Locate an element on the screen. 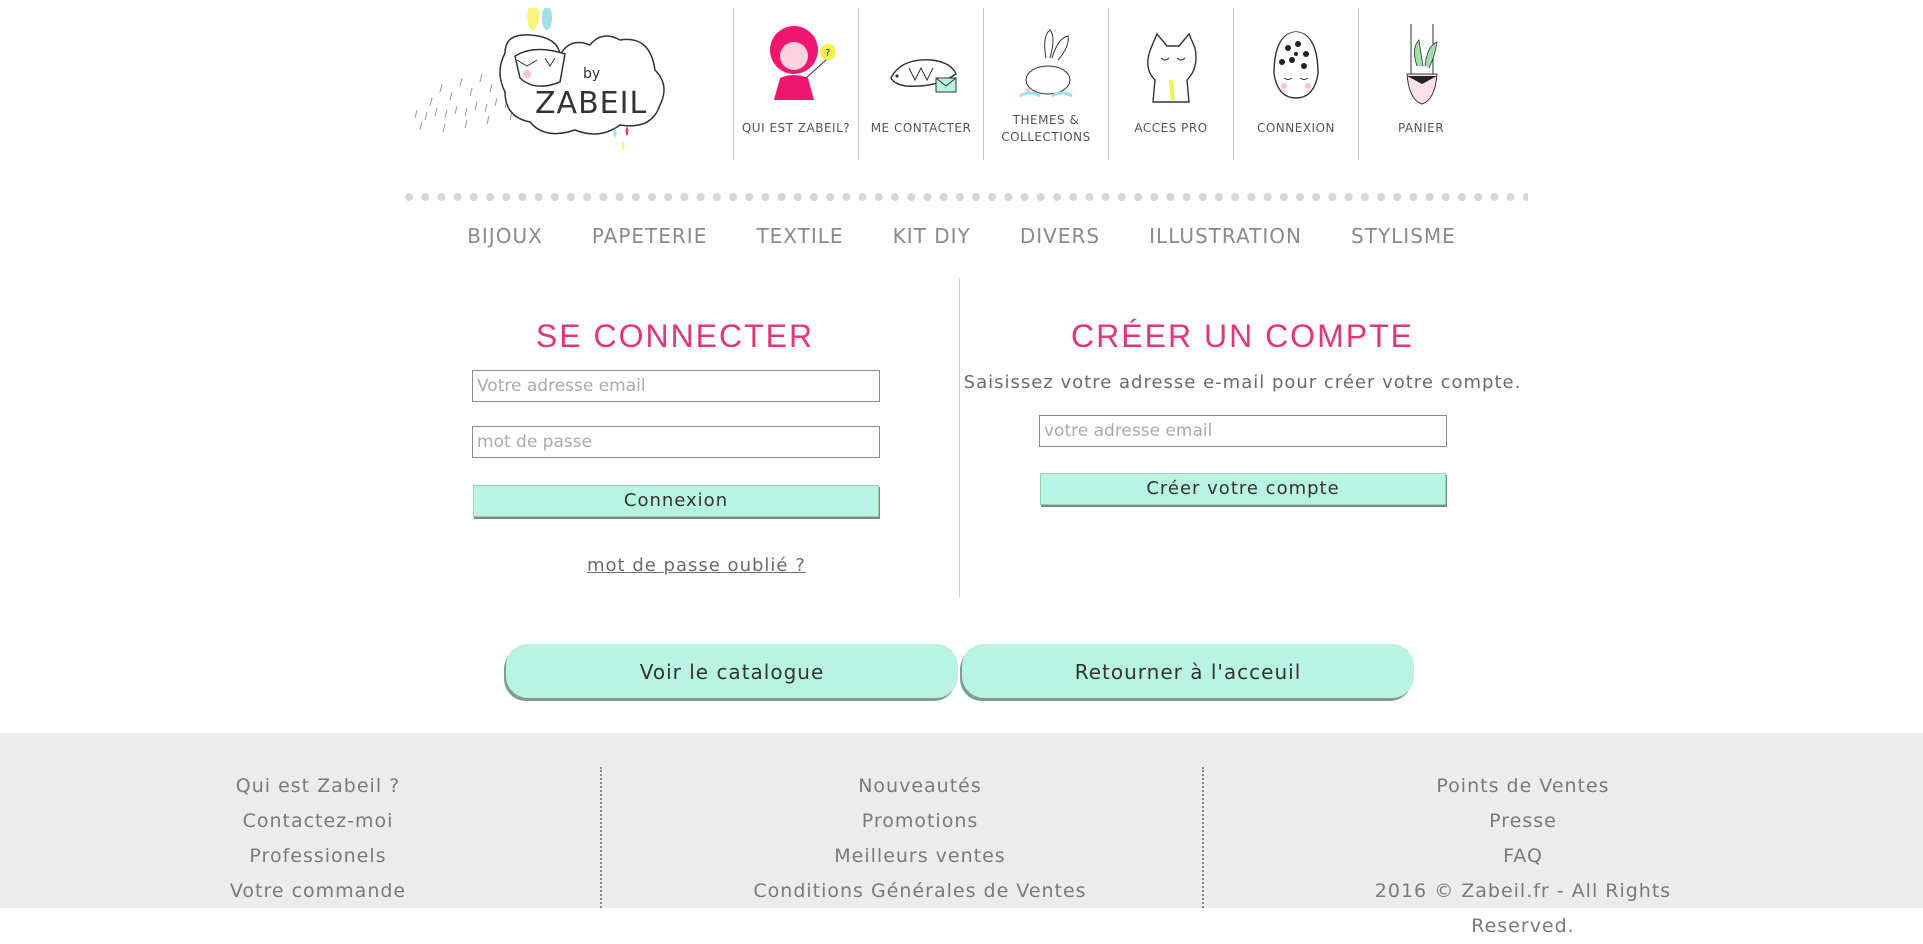 This screenshot has width=1923, height=944. back-home-button: Retourner à l'acceuil is located at coordinates (1188, 671).